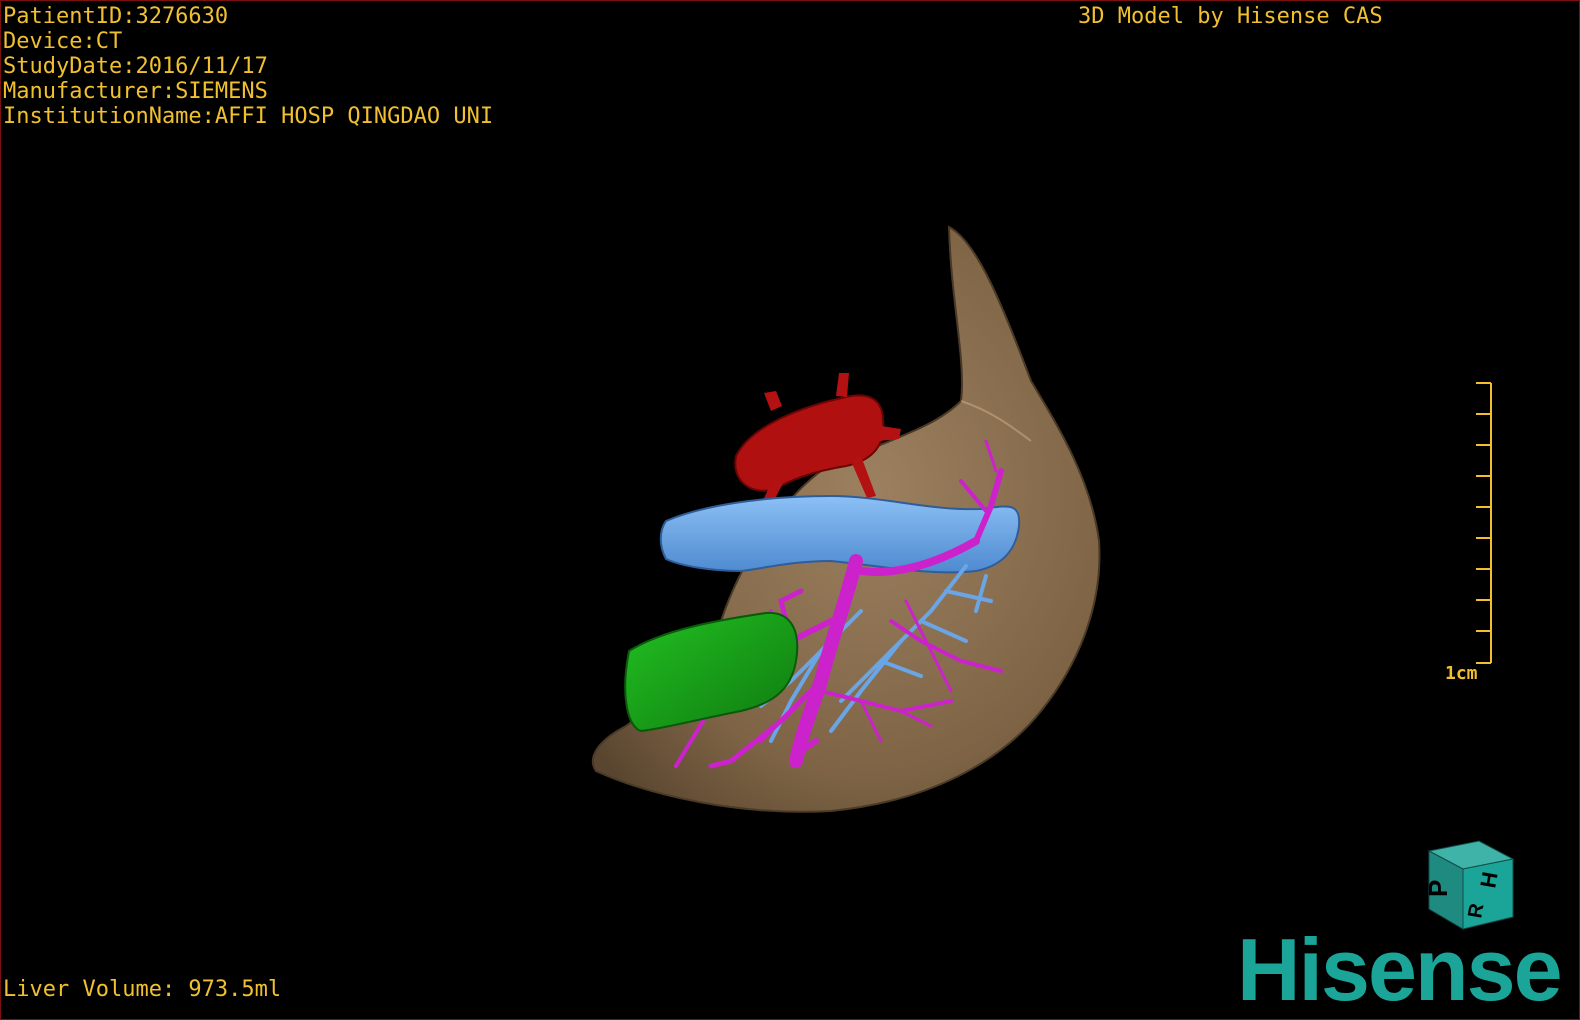  Describe the element at coordinates (890, 433) in the screenshot. I see `artery-branch-right` at that location.